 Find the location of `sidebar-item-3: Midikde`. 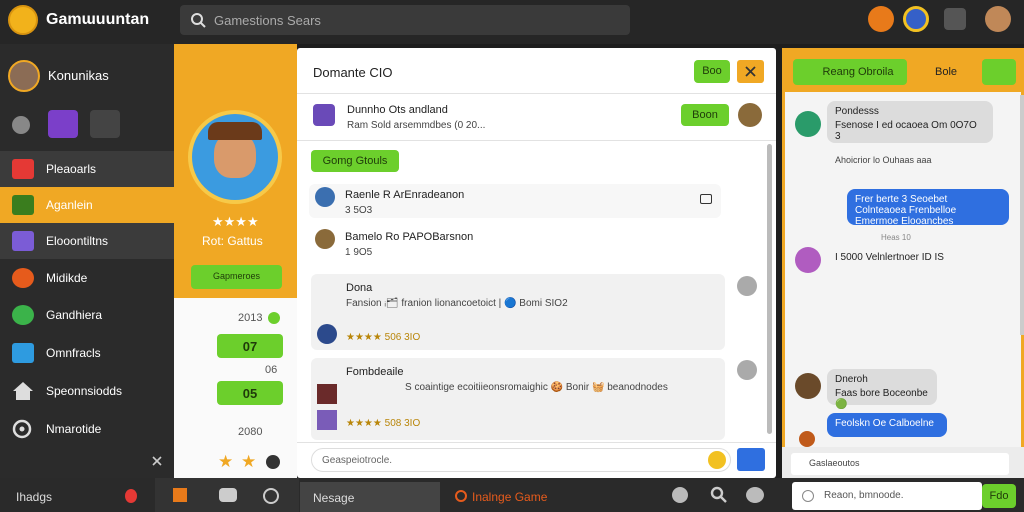

sidebar-item-3: Midikde is located at coordinates (87, 278).